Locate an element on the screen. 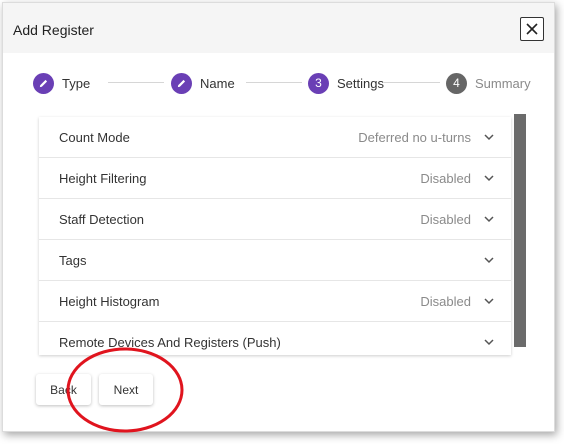 The image size is (564, 444). highlight-ellipse is located at coordinates (125, 390).